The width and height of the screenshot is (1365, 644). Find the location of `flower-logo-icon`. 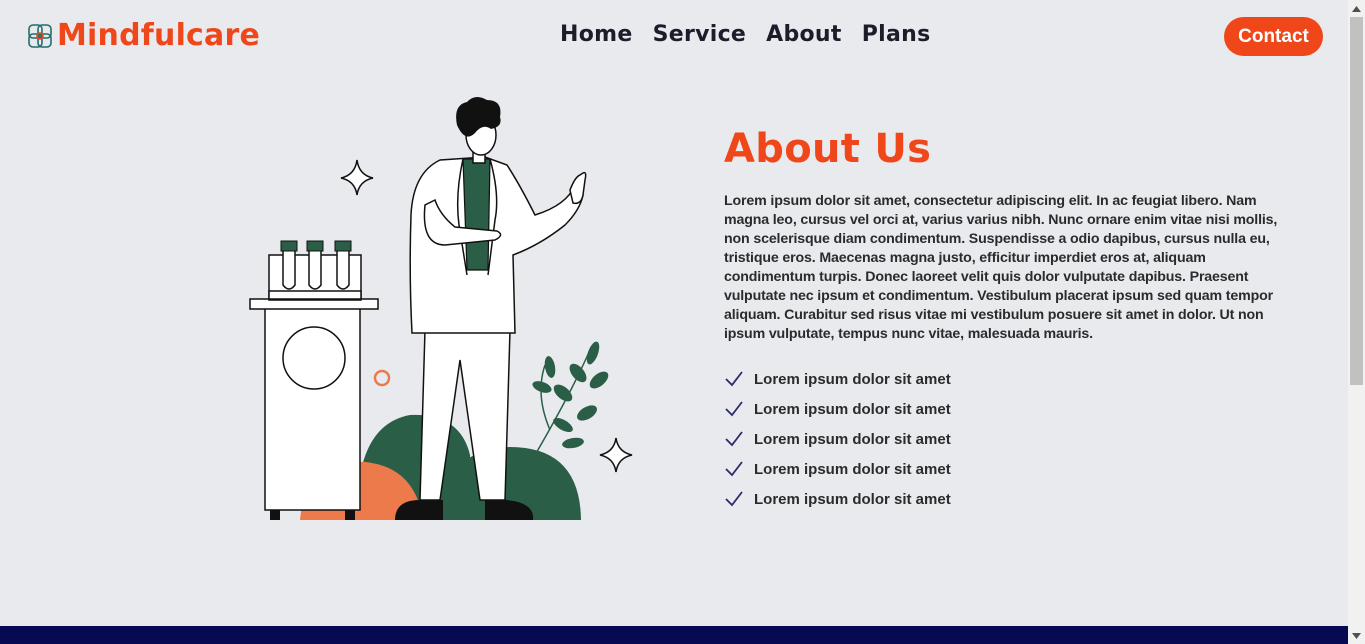

flower-logo-icon is located at coordinates (40, 35).